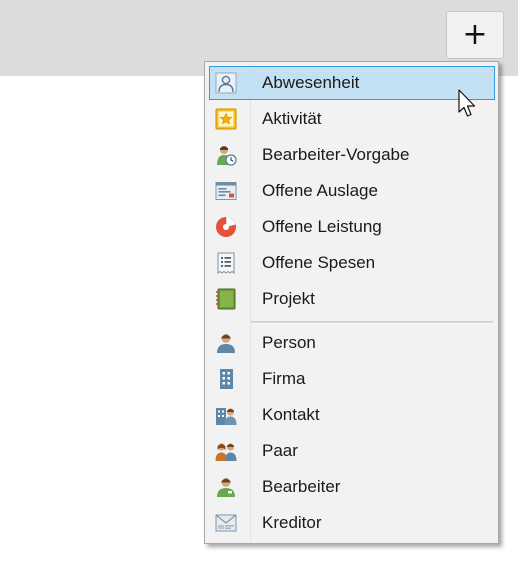  What do you see at coordinates (288, 298) in the screenshot?
I see `menu-item-label: Projekt` at bounding box center [288, 298].